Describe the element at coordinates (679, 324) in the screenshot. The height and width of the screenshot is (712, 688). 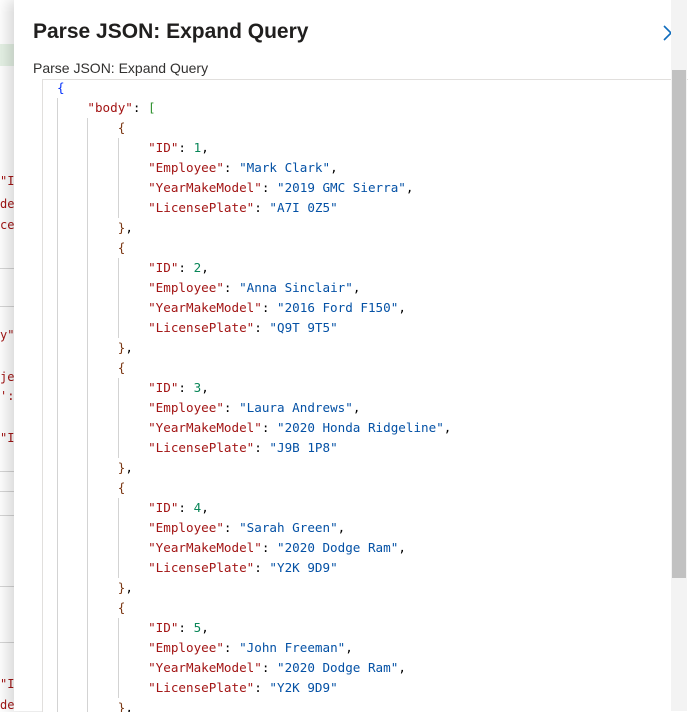
I see `scrollbar-thumb` at that location.